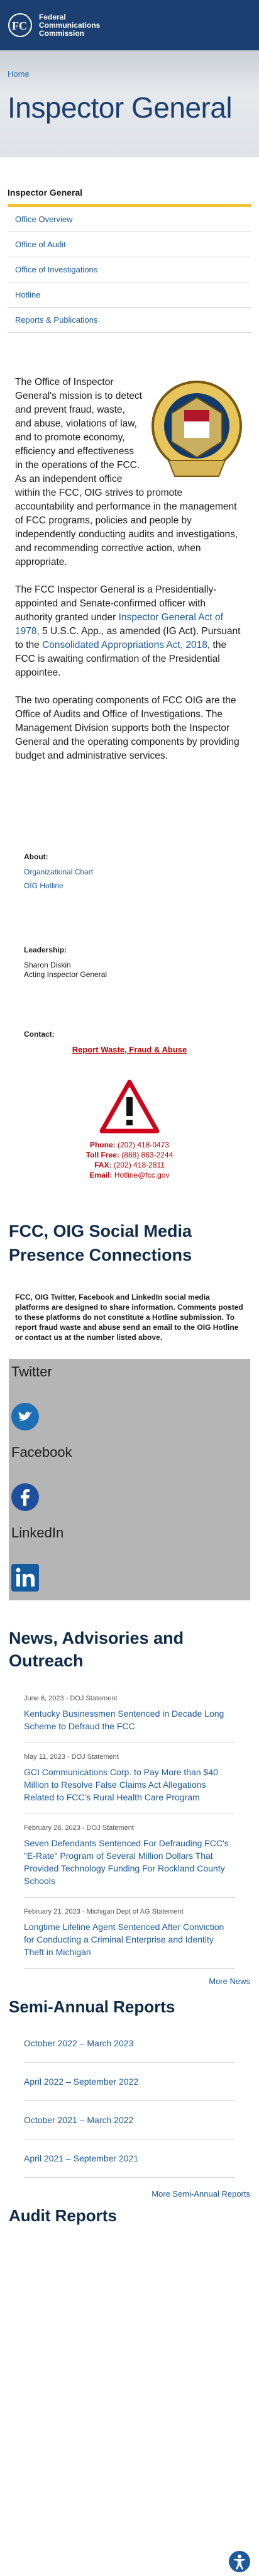 This screenshot has width=259, height=2576. Describe the element at coordinates (197, 429) in the screenshot. I see `oig-seal-icon` at that location.